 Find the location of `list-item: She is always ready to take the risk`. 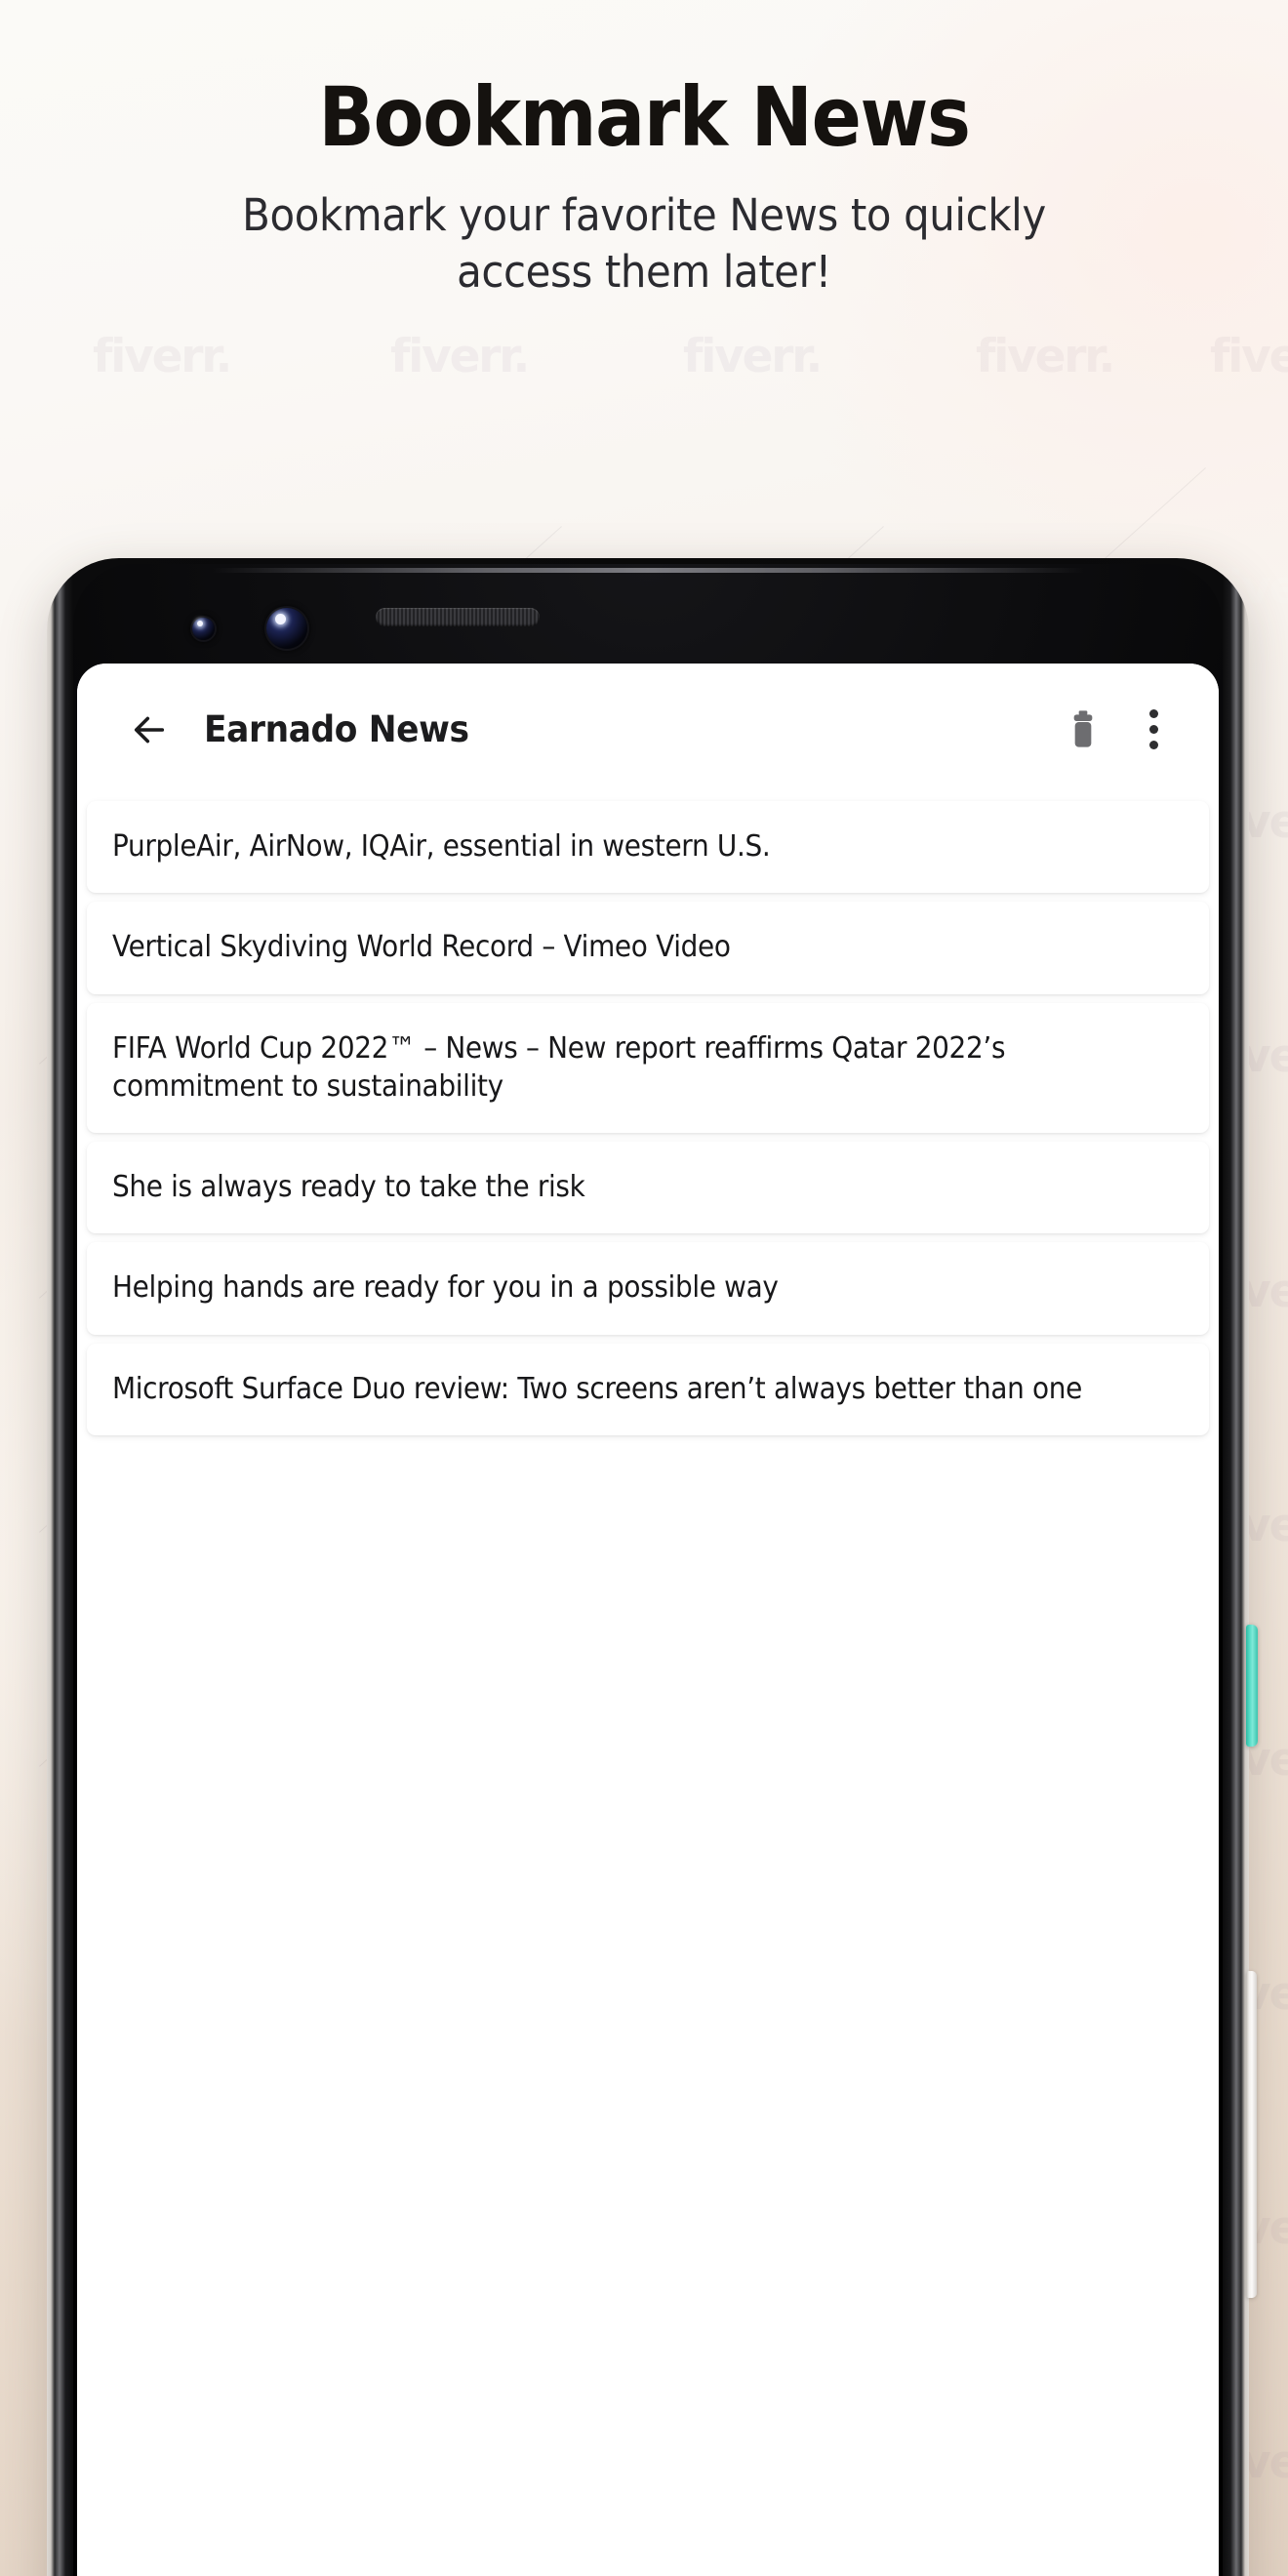

list-item: She is always ready to take the risk is located at coordinates (648, 1188).